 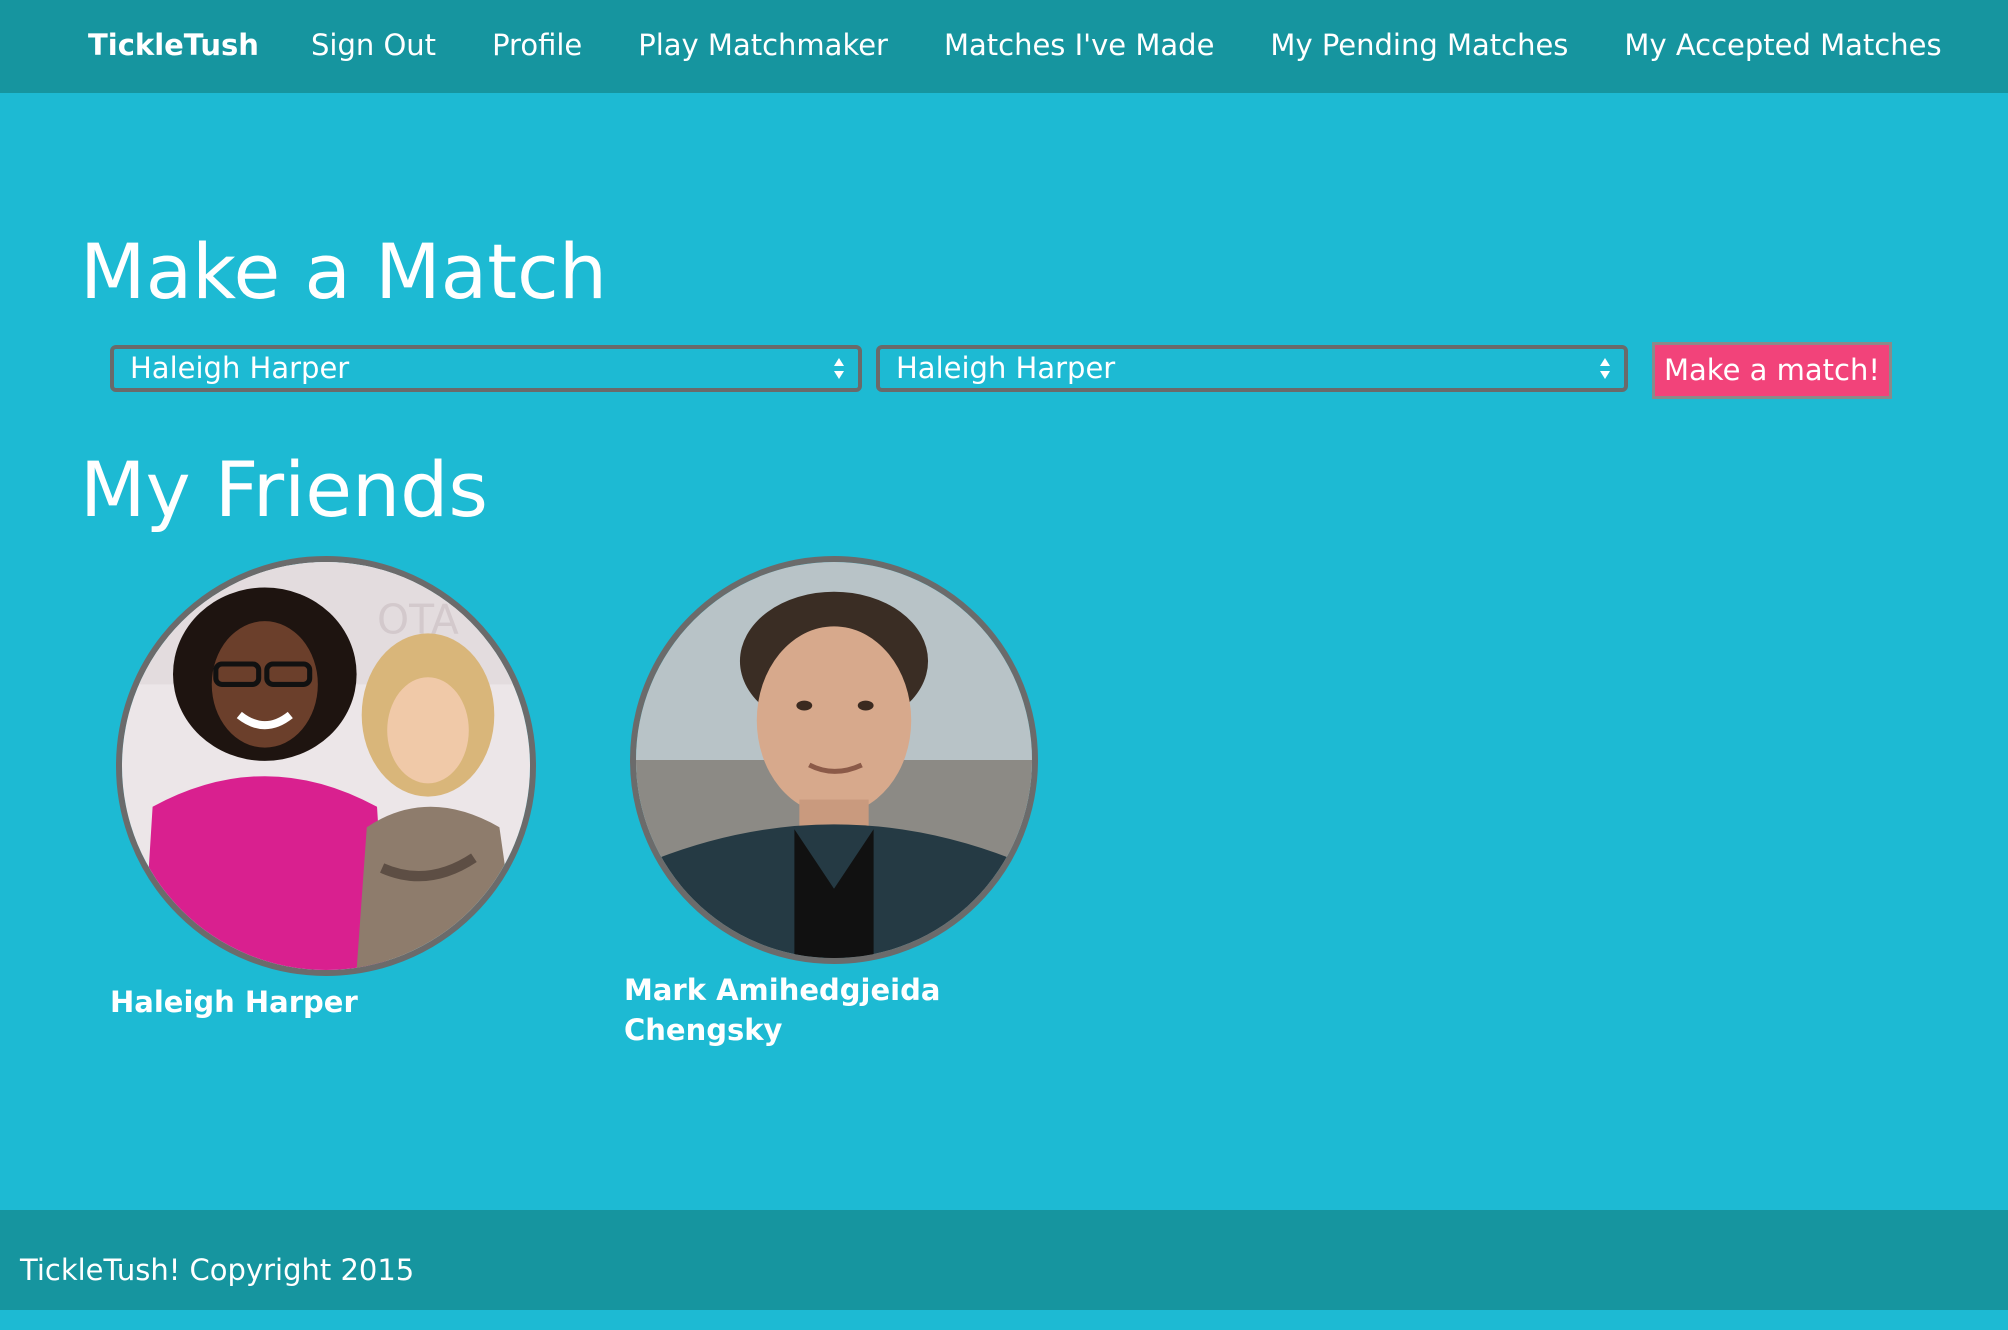 What do you see at coordinates (486, 368) in the screenshot?
I see `match-person-a-select: Haleigh Harper` at bounding box center [486, 368].